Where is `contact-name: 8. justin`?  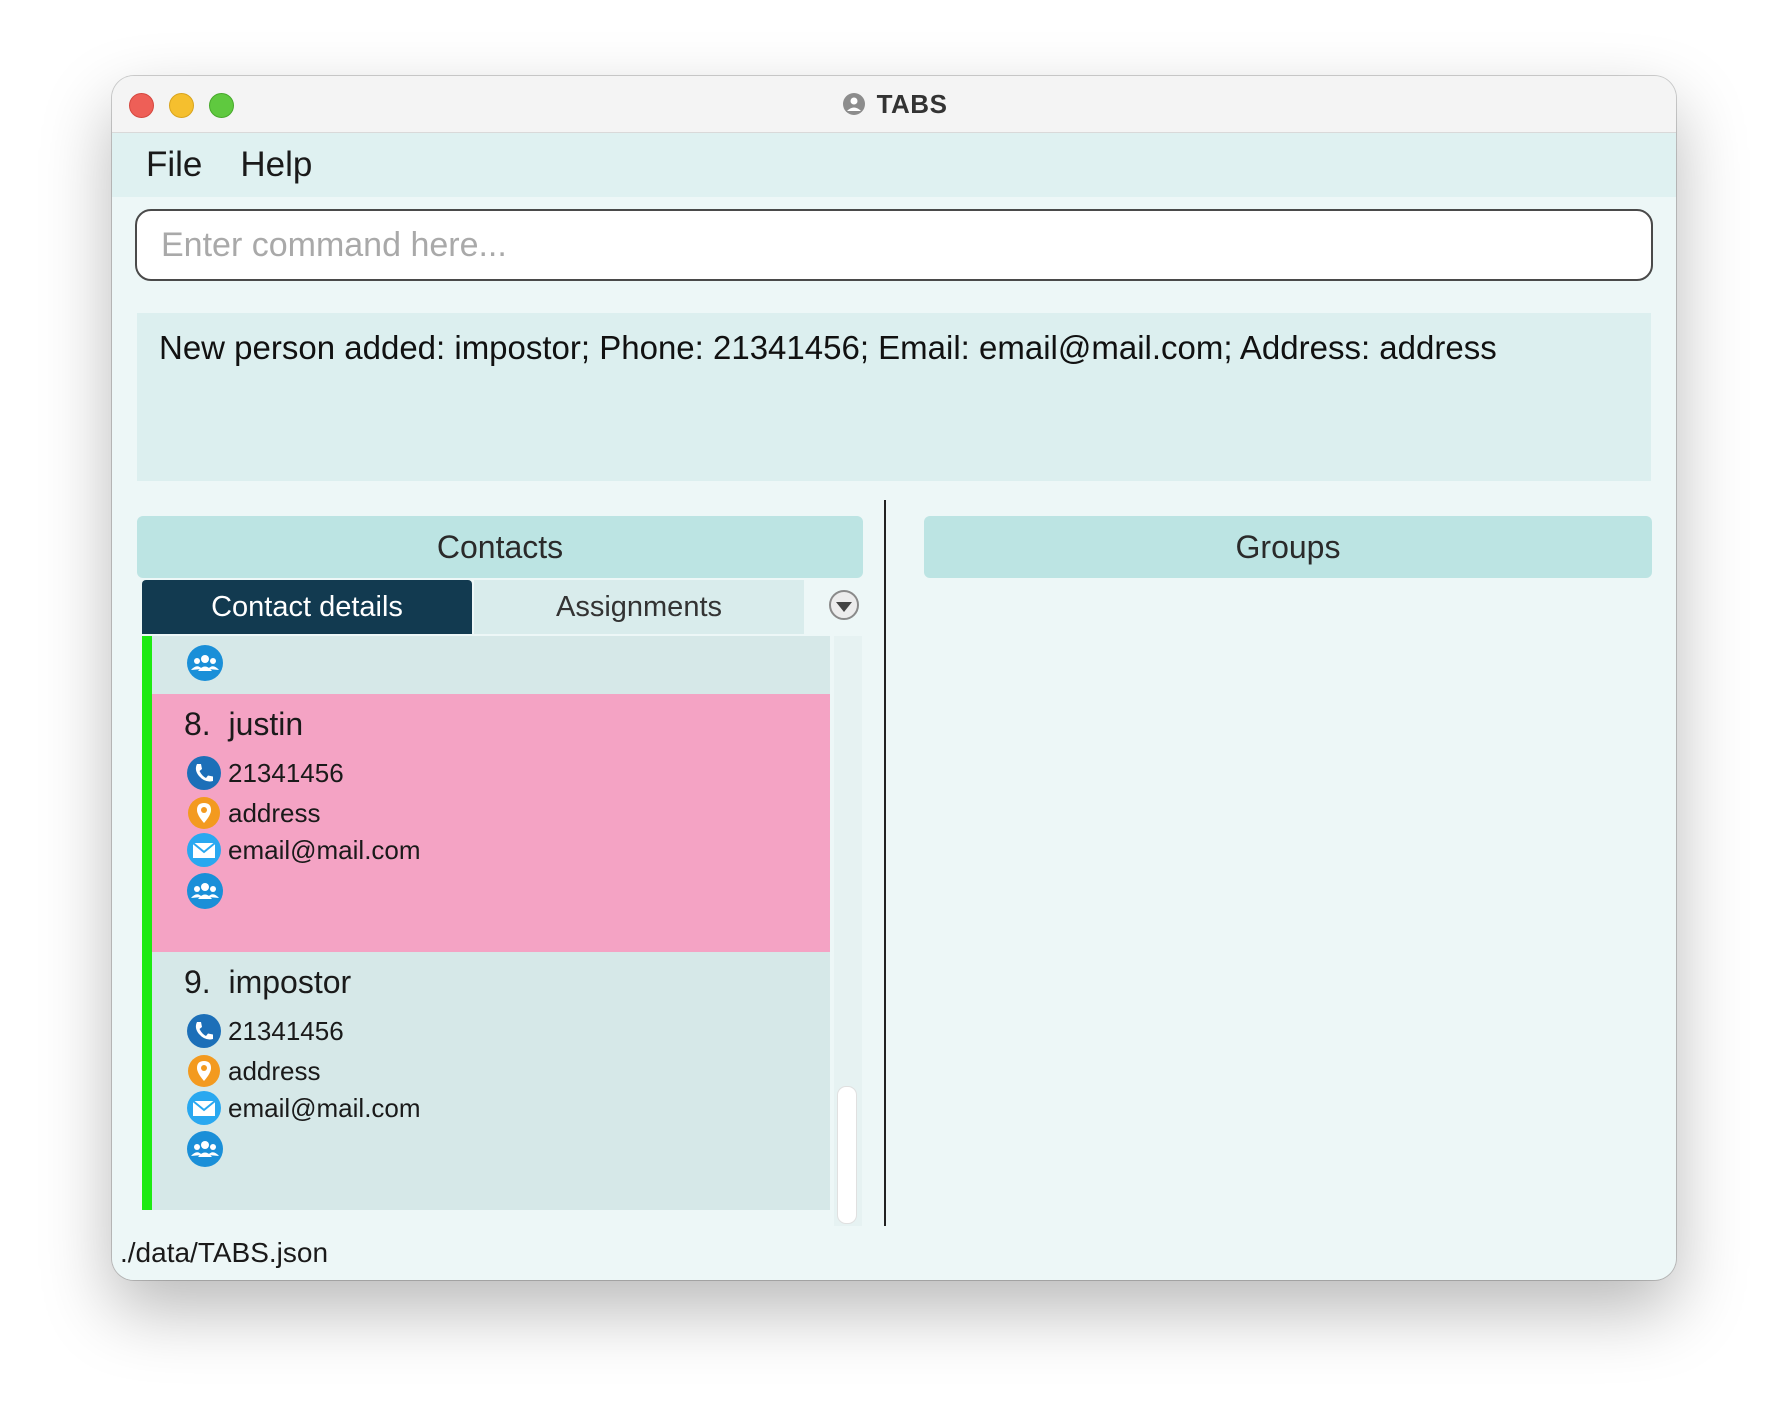 contact-name: 8. justin is located at coordinates (243, 724).